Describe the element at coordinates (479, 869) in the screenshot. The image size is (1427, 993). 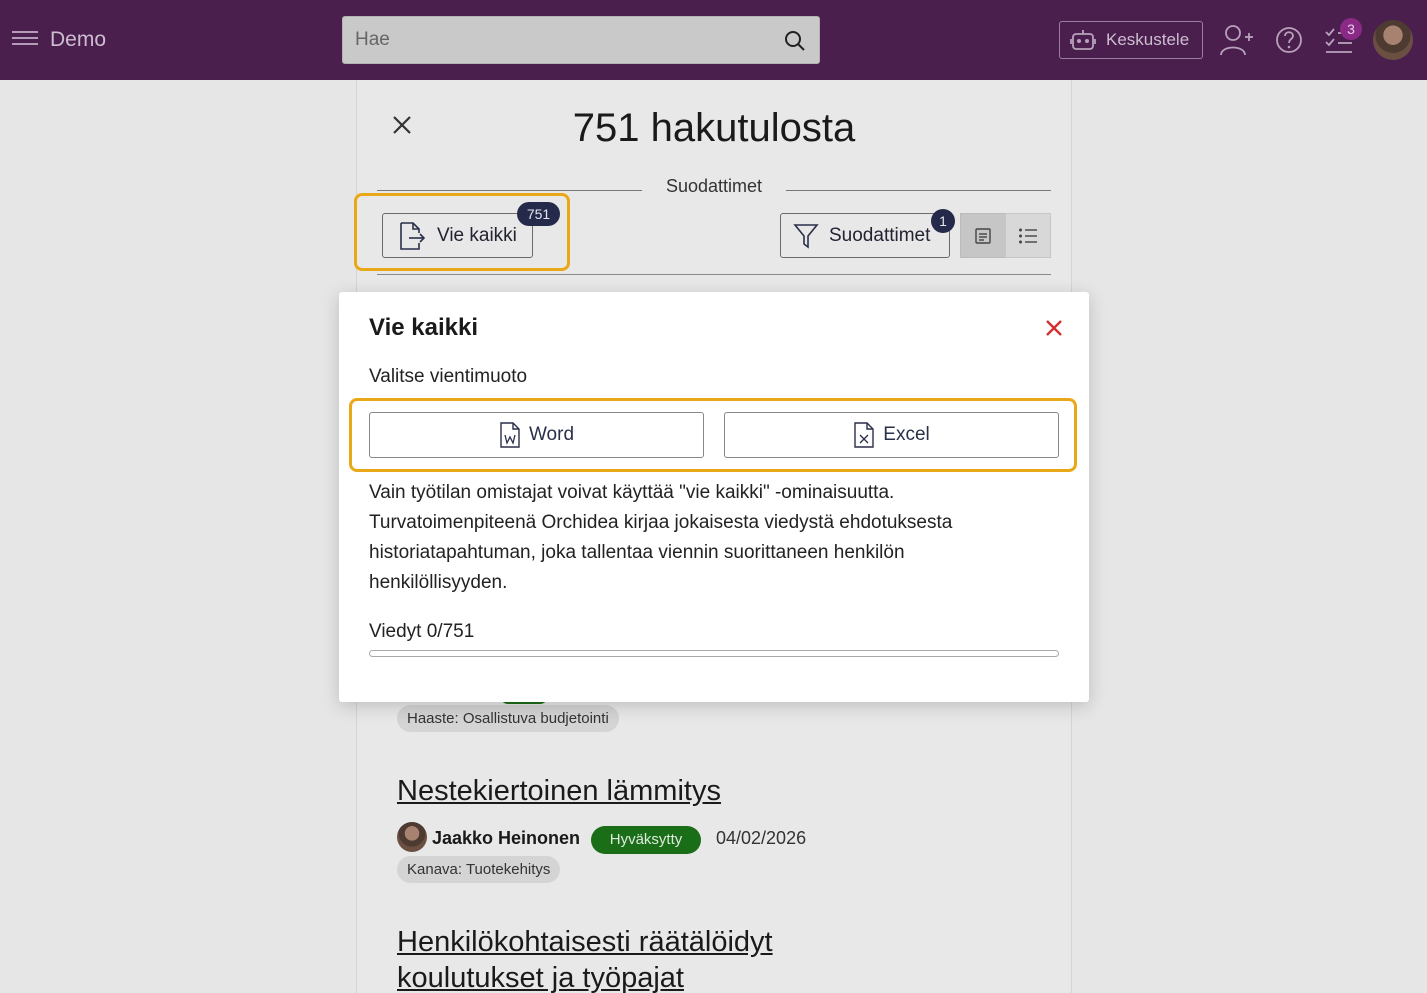
I see `channel-chip: Kanava: Tuotekehitys` at that location.